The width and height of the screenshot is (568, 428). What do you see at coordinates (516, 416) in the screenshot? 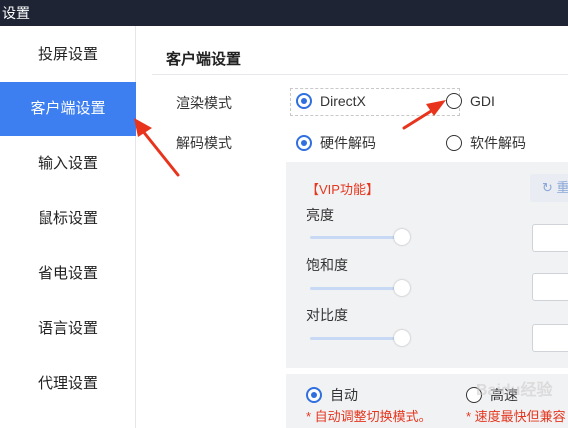
I see `speed-high-hint: * 速度最快但兼容` at bounding box center [516, 416].